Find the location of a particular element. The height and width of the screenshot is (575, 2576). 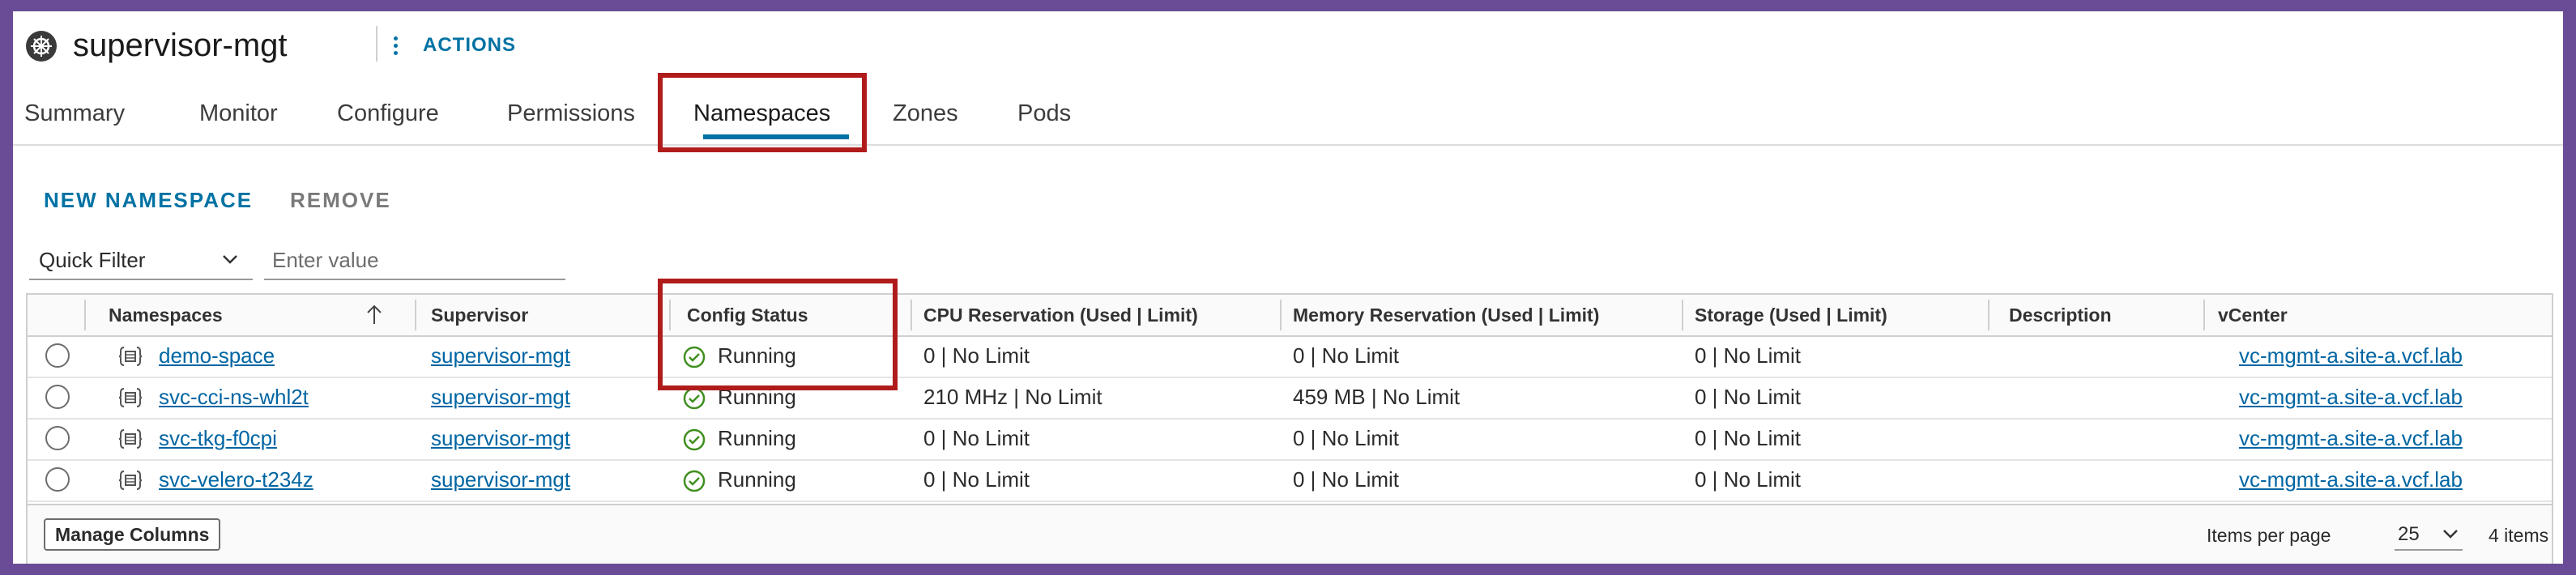

tab-configure: Configure is located at coordinates (388, 113).